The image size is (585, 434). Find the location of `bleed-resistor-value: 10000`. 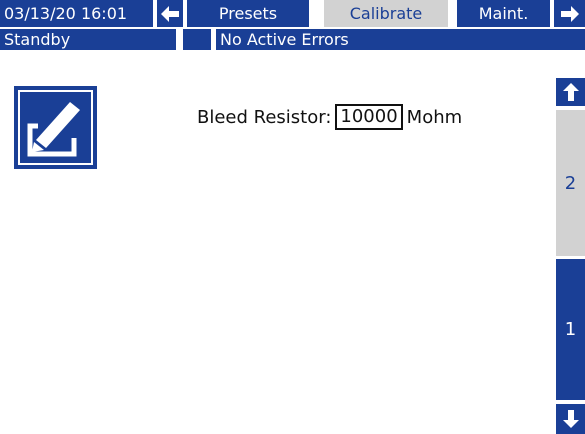

bleed-resistor-value: 10000 is located at coordinates (369, 117).